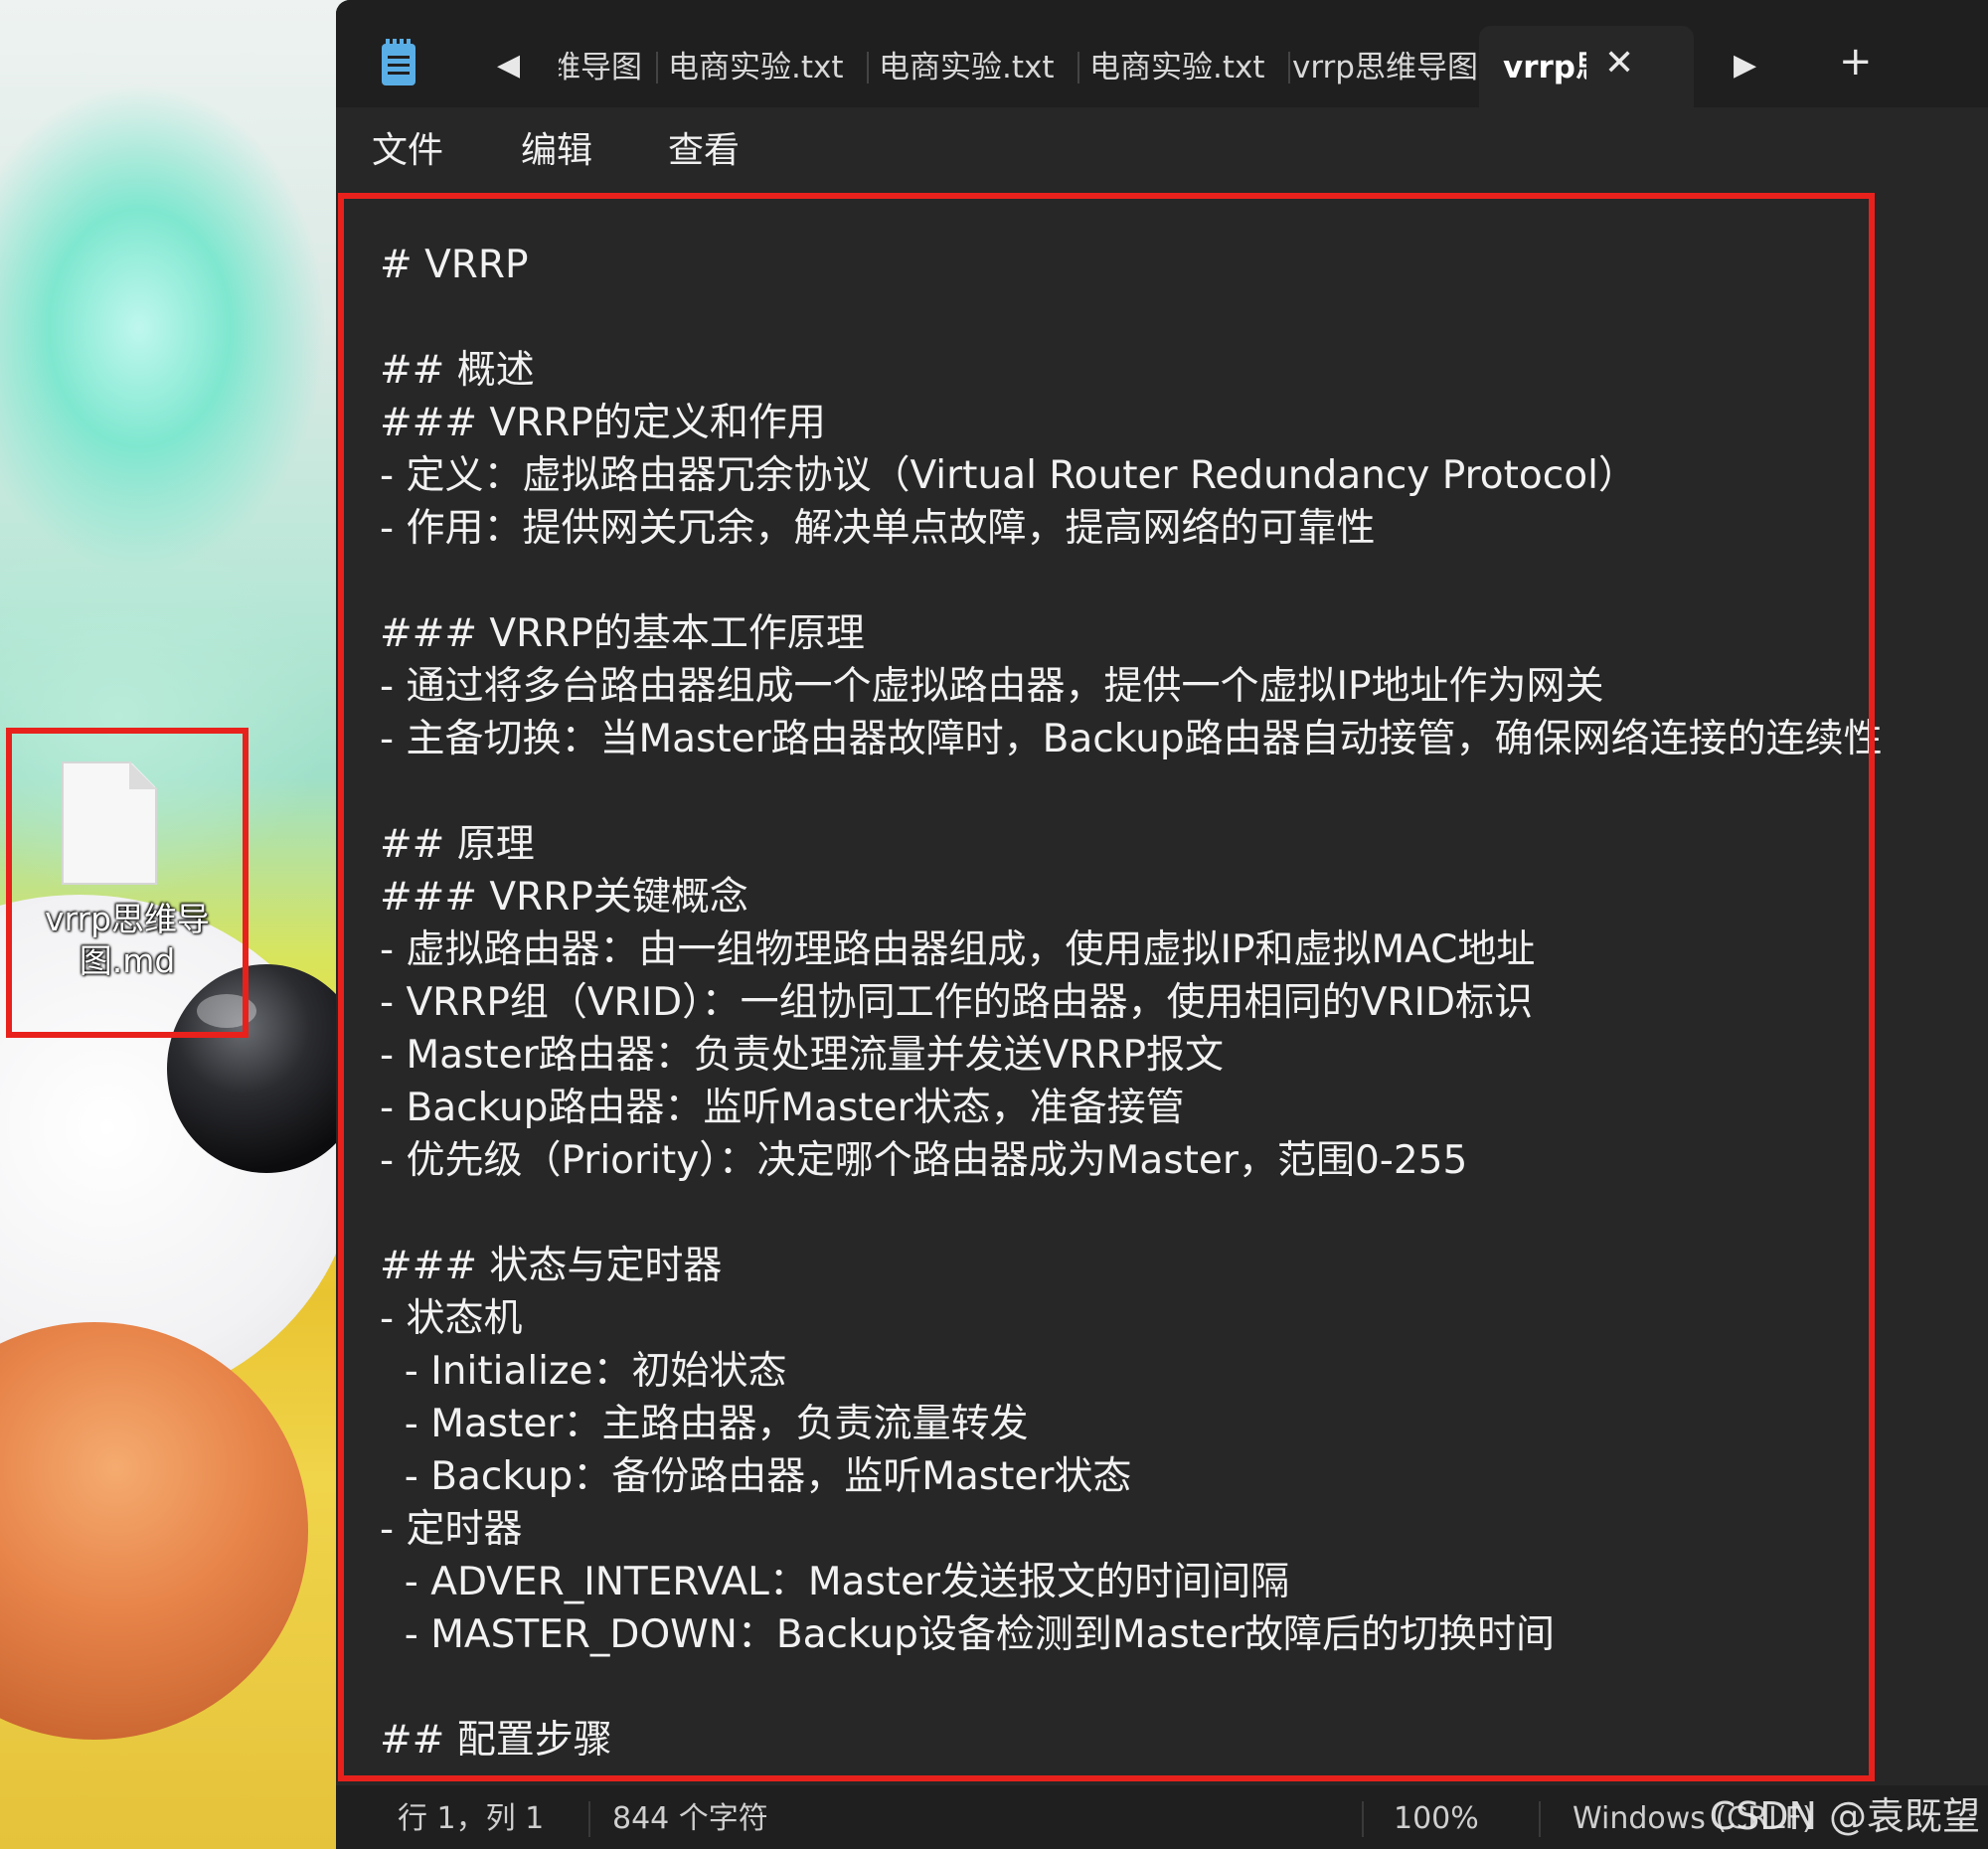  What do you see at coordinates (1436, 1819) in the screenshot?
I see `status-zoom: 100%` at bounding box center [1436, 1819].